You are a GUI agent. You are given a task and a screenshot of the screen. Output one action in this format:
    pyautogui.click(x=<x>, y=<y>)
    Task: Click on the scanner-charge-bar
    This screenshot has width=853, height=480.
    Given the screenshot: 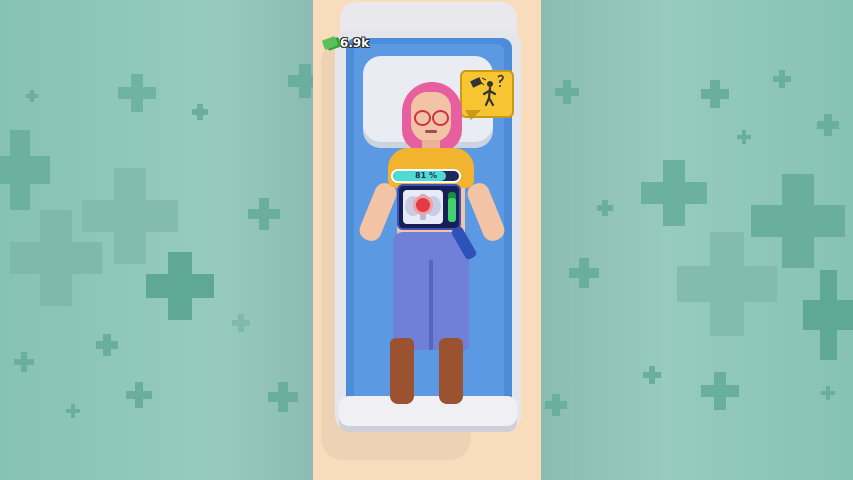 What is the action you would take?
    pyautogui.click(x=452, y=207)
    